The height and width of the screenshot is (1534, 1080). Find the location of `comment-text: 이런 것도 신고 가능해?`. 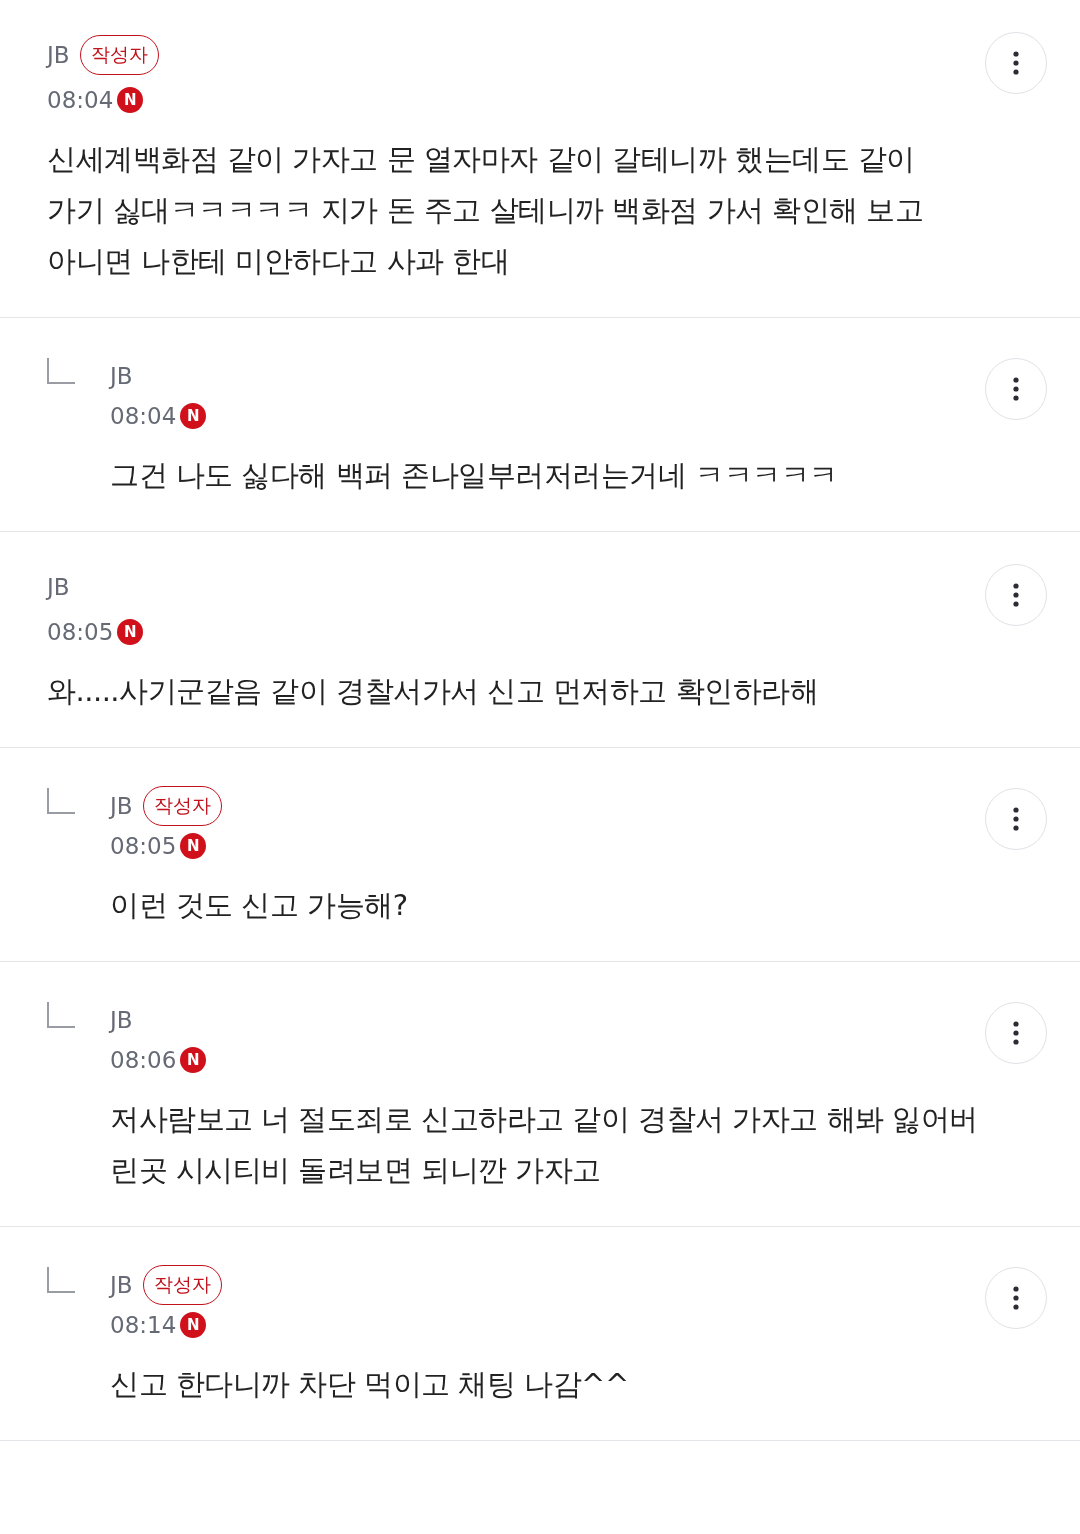

comment-text: 이런 것도 신고 가능해? is located at coordinates (259, 905).